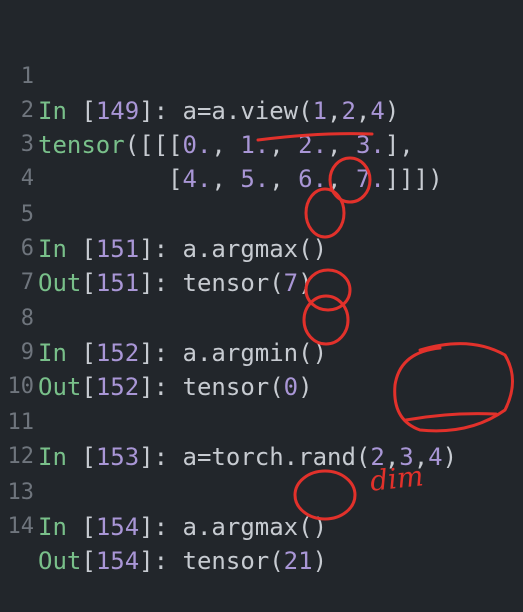  I want to click on code-text: Out[151]: tensor(7), so click(175, 283).